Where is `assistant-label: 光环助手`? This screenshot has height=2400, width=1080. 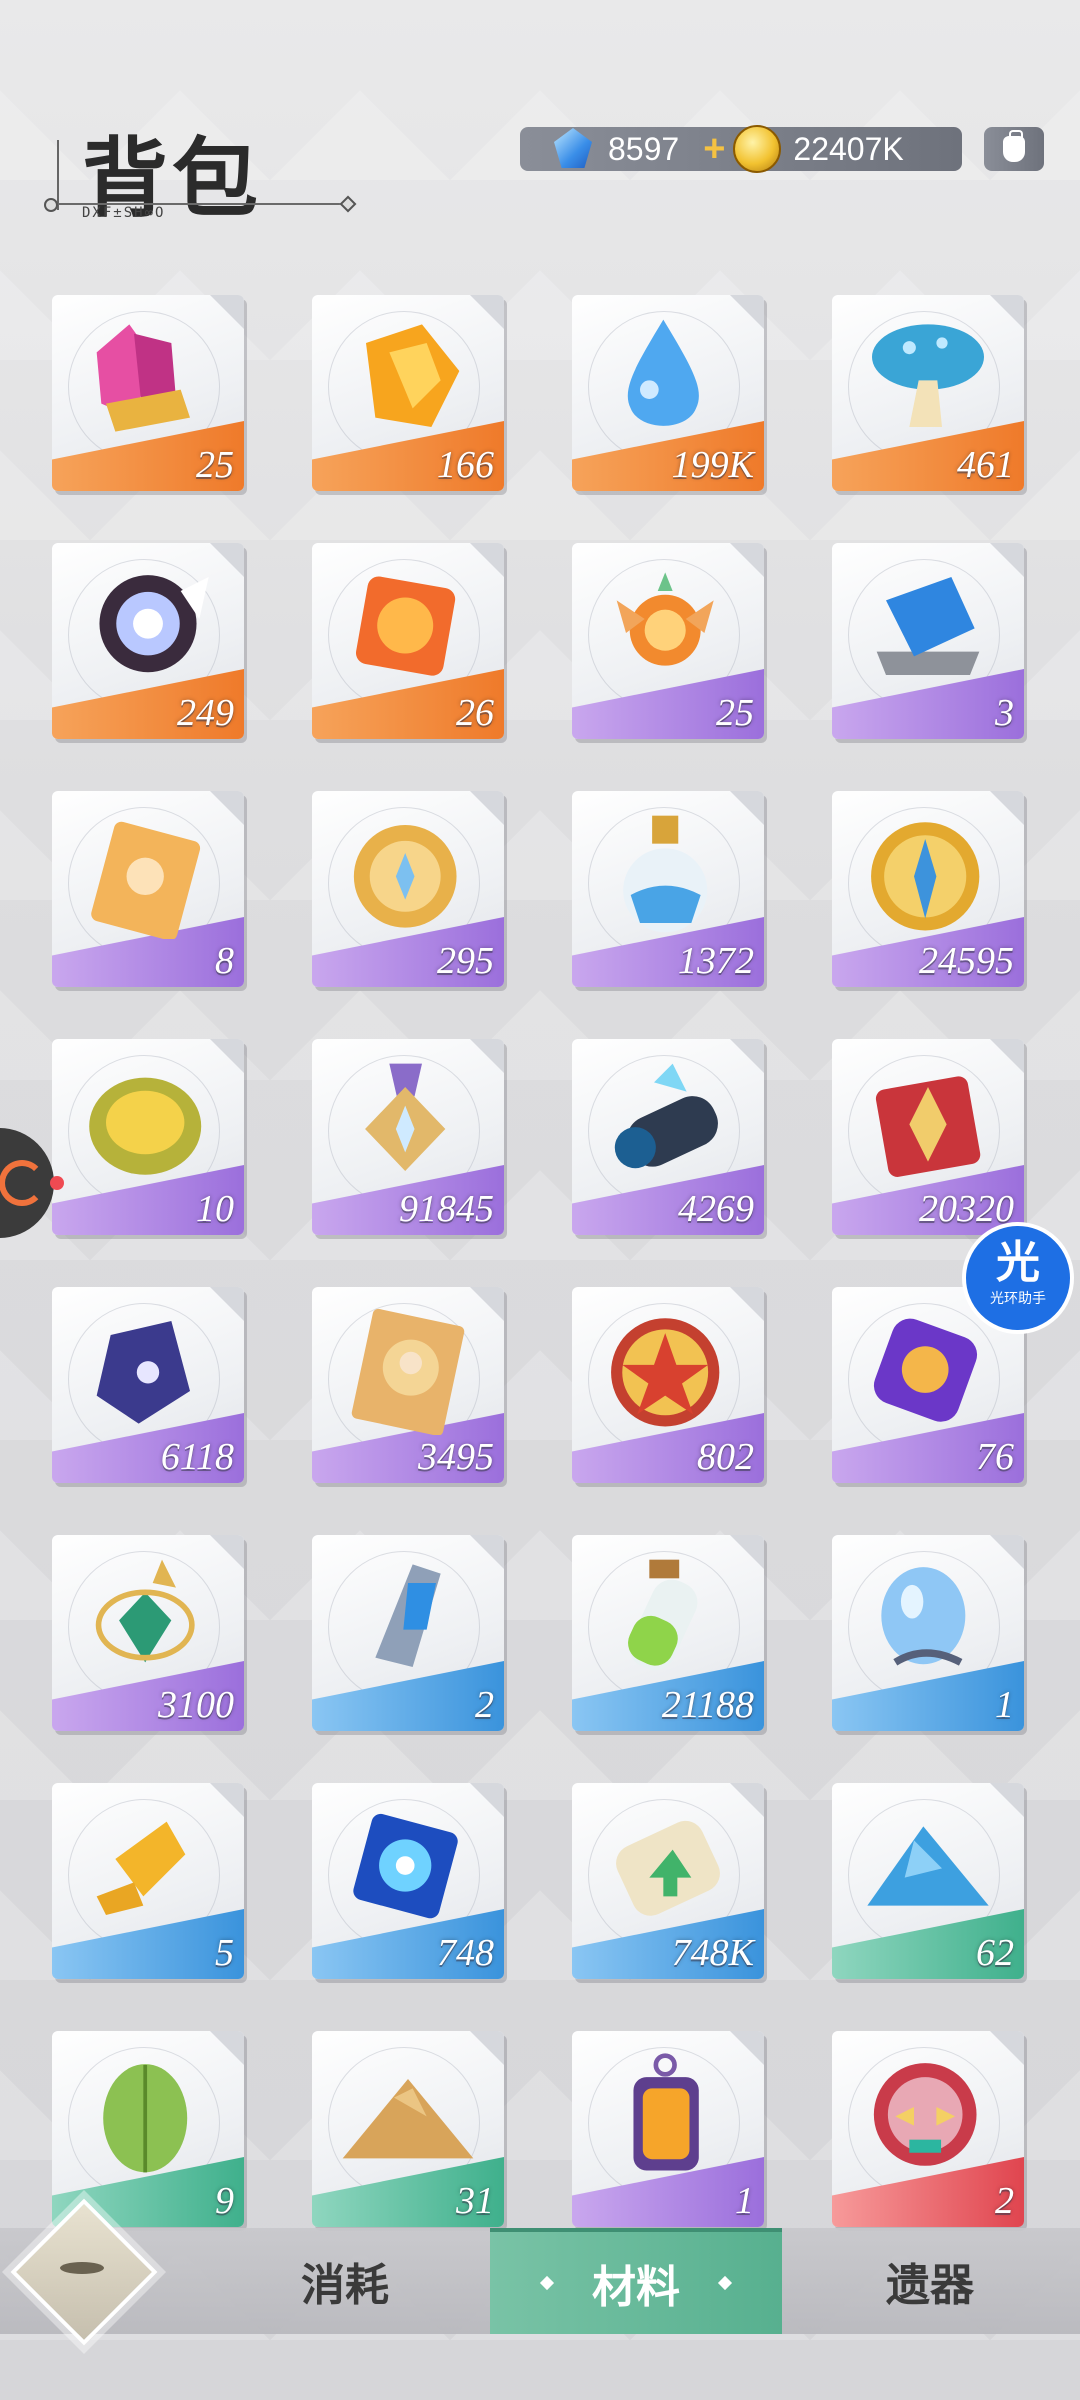
assistant-label: 光环助手 is located at coordinates (1018, 1299).